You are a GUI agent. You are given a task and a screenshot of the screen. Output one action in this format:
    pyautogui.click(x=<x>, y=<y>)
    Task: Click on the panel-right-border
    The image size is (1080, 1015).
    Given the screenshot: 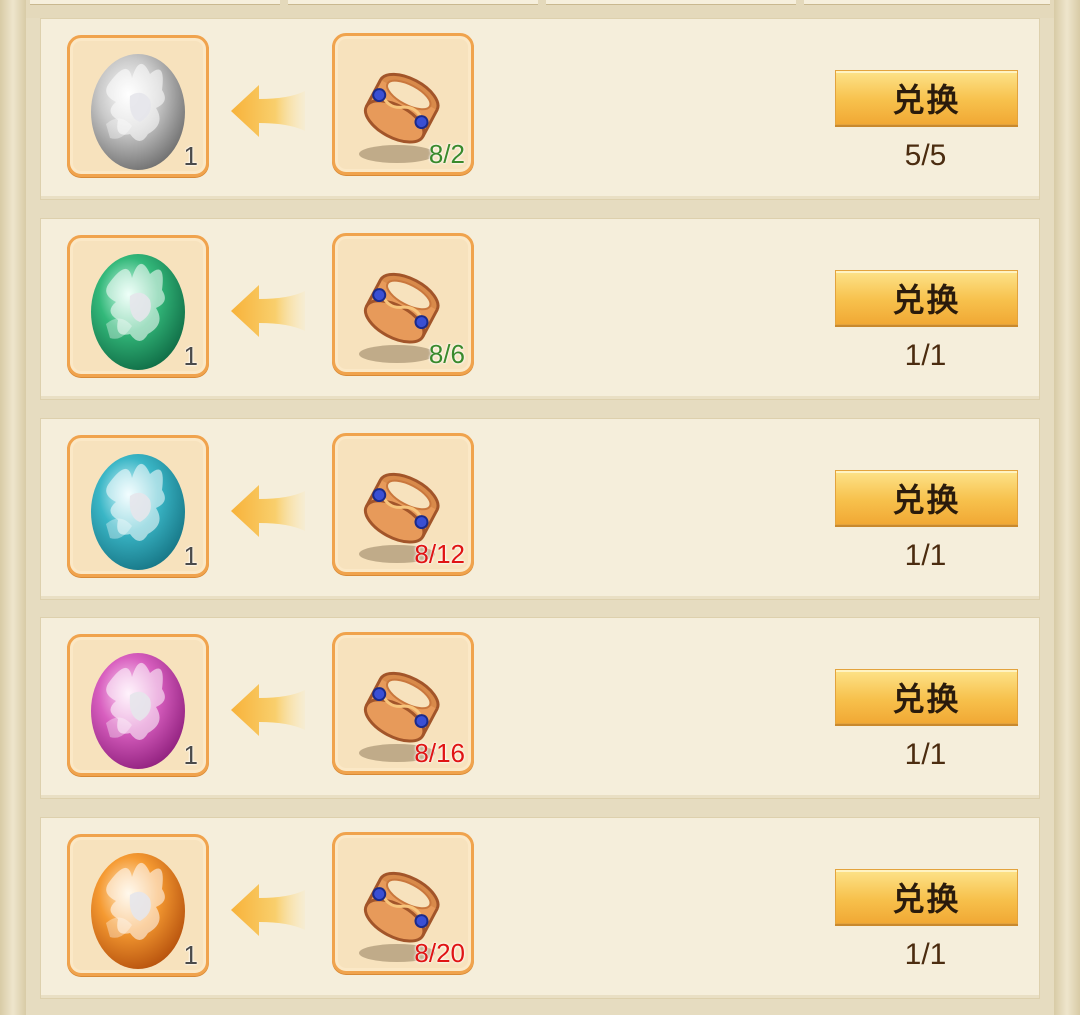 What is the action you would take?
    pyautogui.click(x=1067, y=507)
    